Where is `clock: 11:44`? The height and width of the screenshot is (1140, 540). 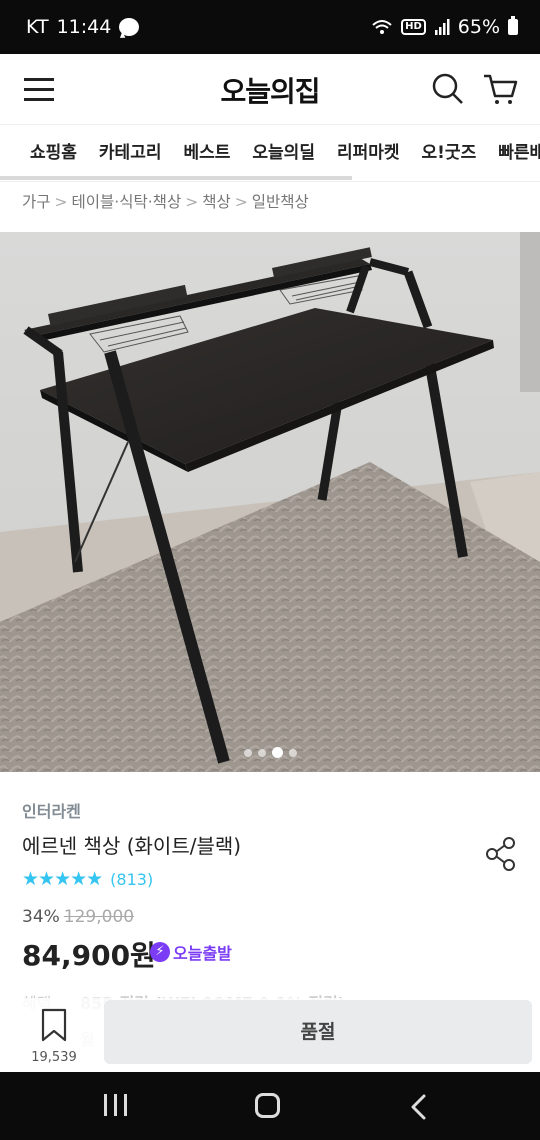
clock: 11:44 is located at coordinates (84, 27).